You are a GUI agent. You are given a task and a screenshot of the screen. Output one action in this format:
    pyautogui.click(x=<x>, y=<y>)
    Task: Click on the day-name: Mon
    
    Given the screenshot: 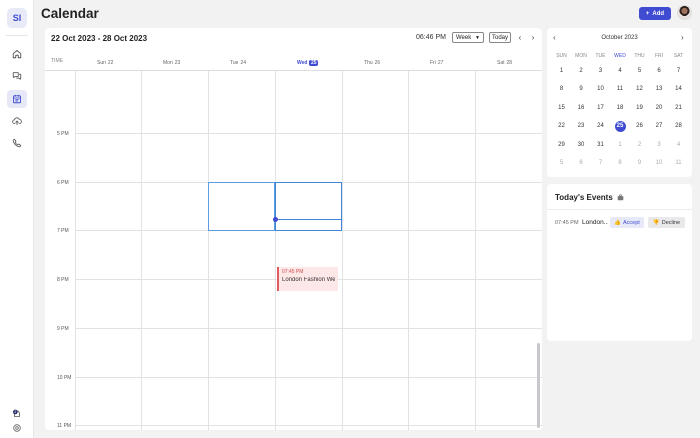 What is the action you would take?
    pyautogui.click(x=168, y=62)
    